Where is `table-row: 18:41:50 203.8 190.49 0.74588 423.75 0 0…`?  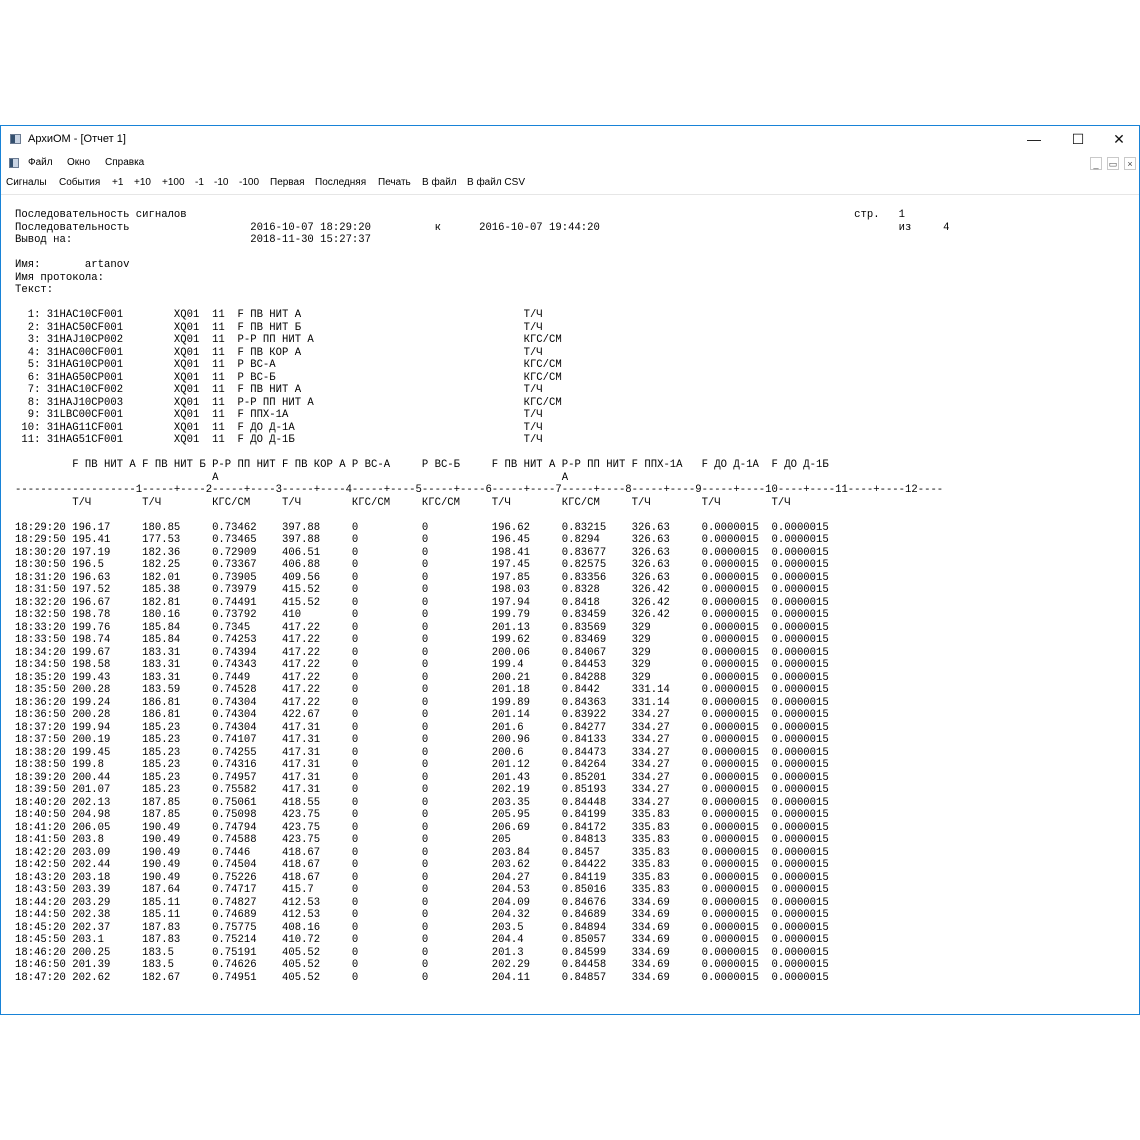 table-row: 18:41:50 203.8 190.49 0.74588 423.75 0 0… is located at coordinates (428, 840).